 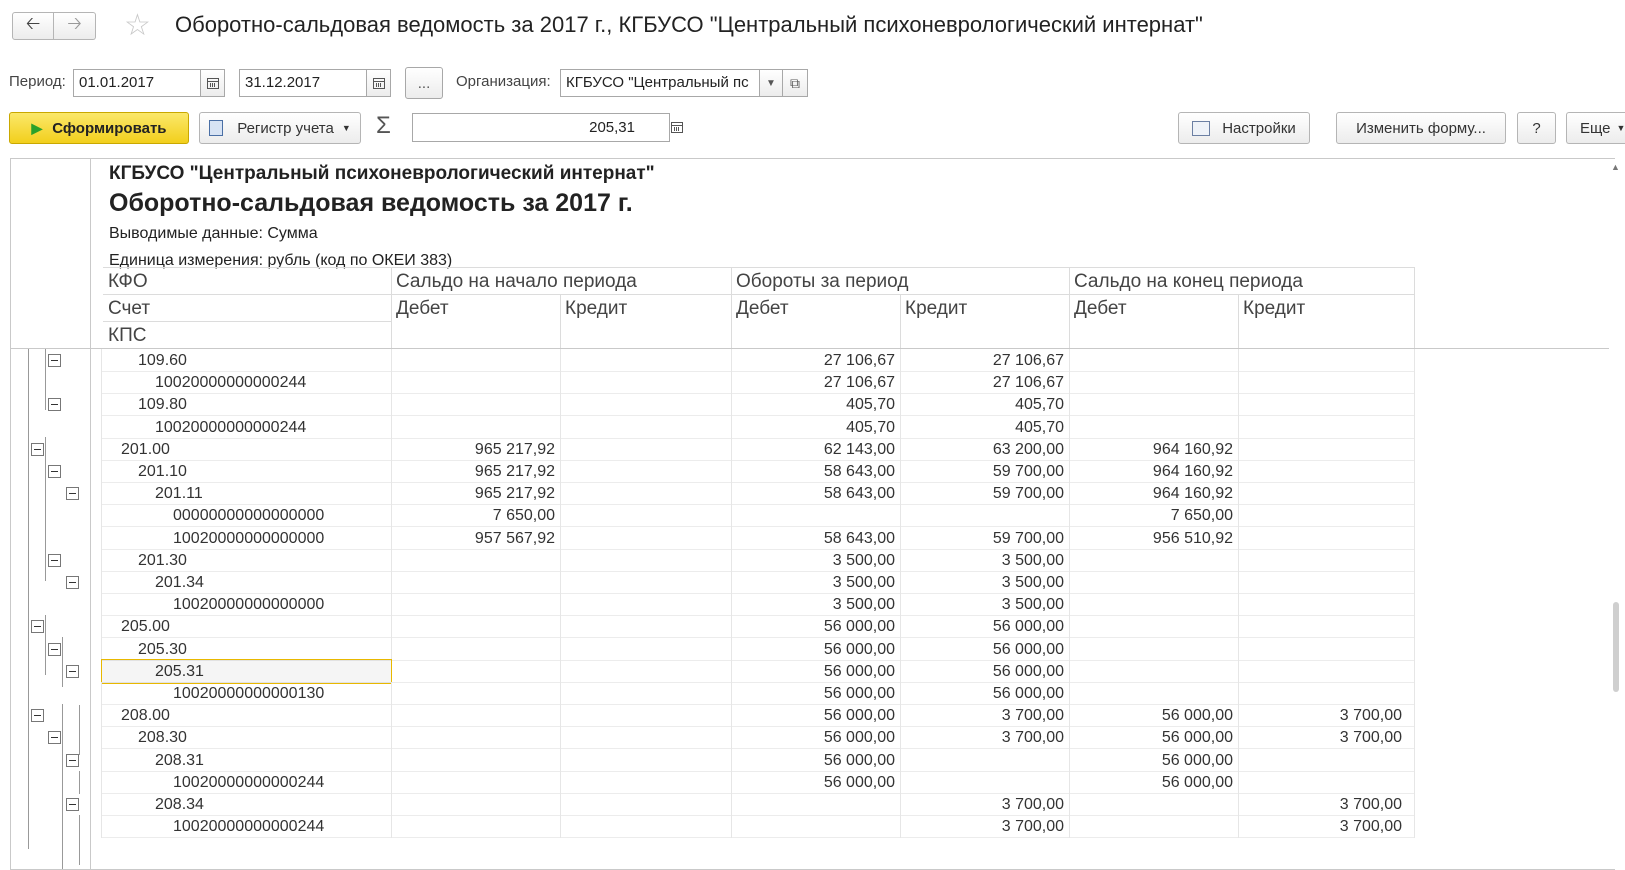 What do you see at coordinates (541, 127) in the screenshot?
I see `sum-field: 205,31` at bounding box center [541, 127].